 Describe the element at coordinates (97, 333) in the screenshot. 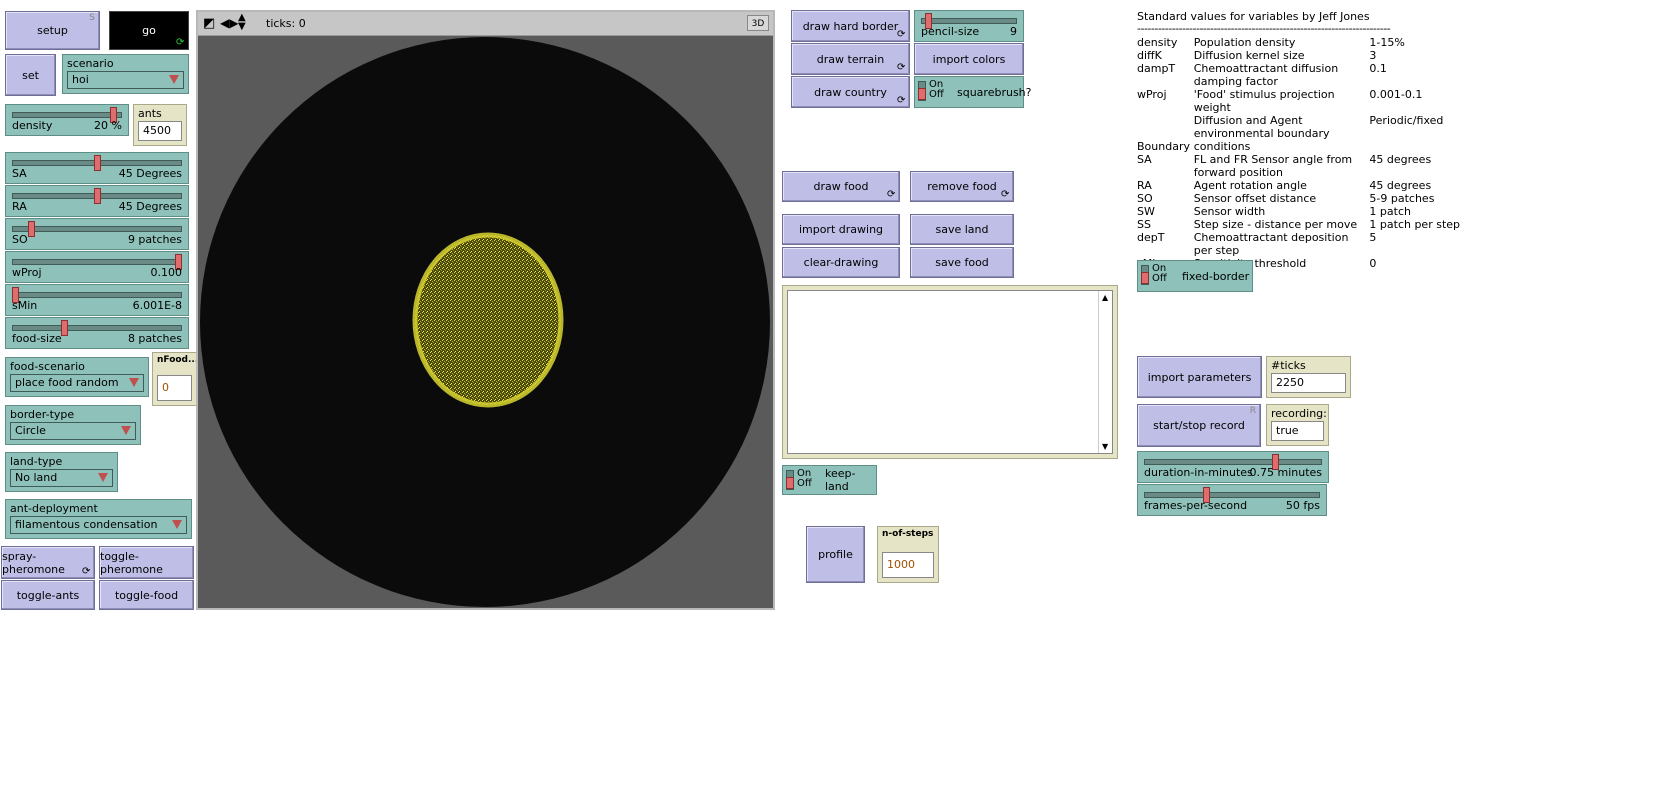

I see `food-size-slider: food-size 8 patches` at that location.